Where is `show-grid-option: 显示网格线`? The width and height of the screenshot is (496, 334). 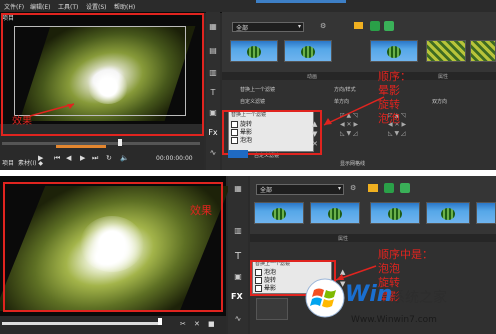 show-grid-option: 显示网格线 is located at coordinates (352, 163).